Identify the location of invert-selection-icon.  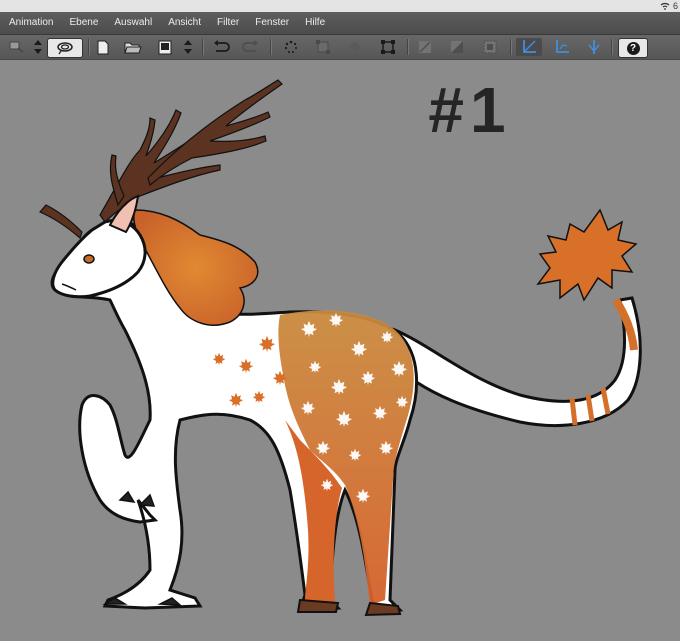
(457, 47).